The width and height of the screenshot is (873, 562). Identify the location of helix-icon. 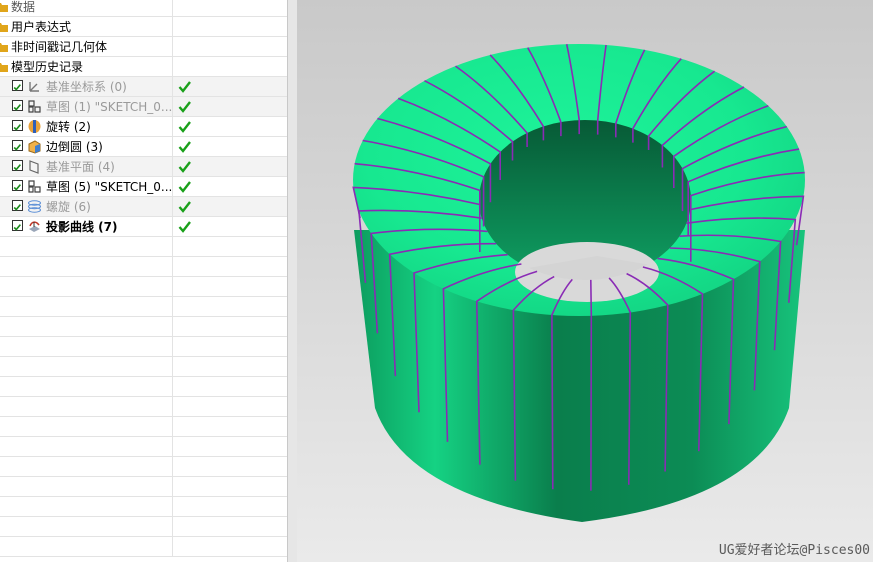
(34, 206).